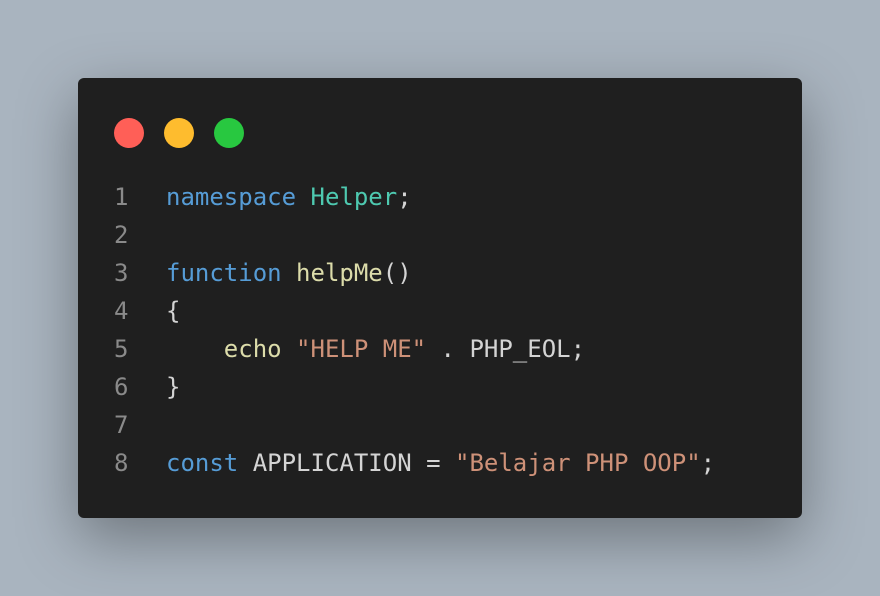  What do you see at coordinates (202, 463) in the screenshot?
I see `code-token: const` at bounding box center [202, 463].